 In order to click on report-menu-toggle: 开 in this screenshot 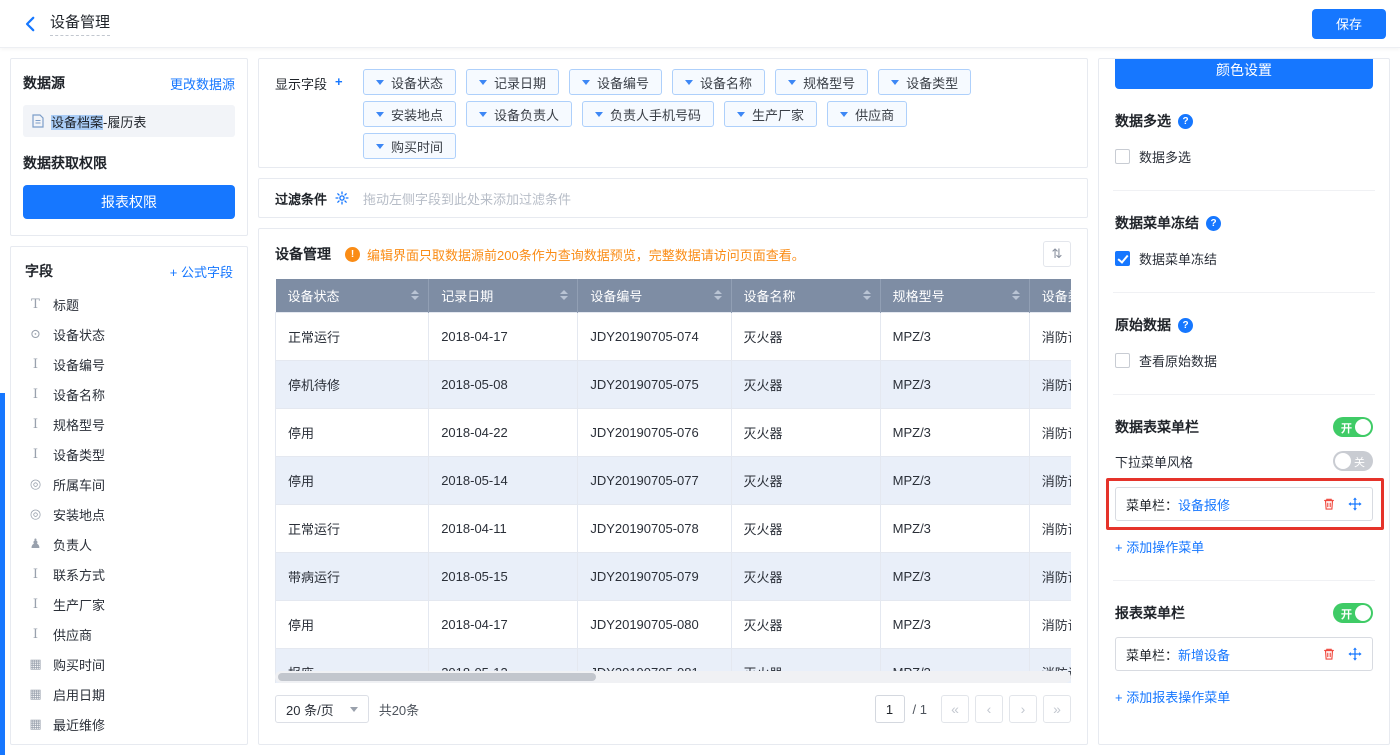, I will do `click(1353, 613)`.